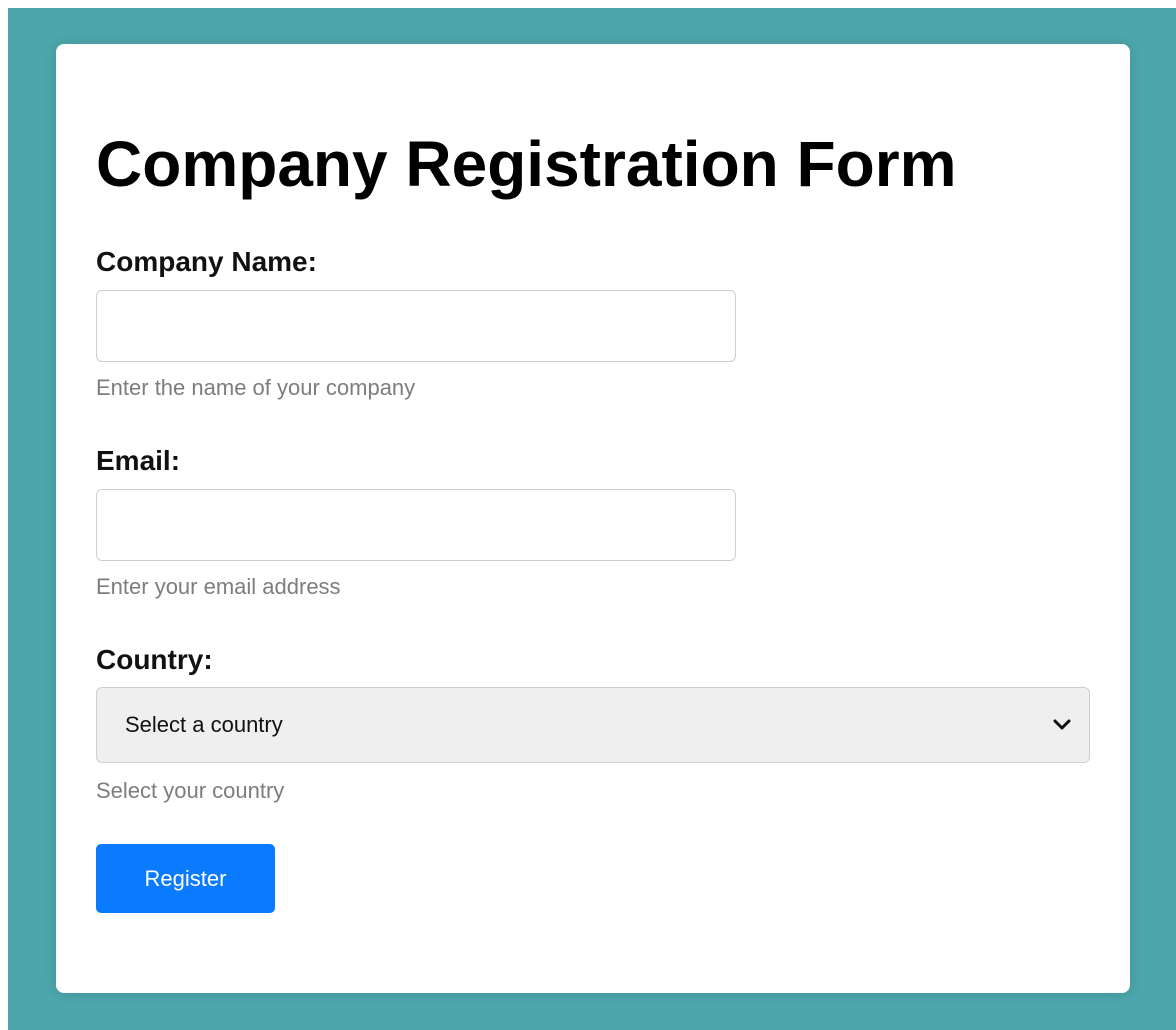  What do you see at coordinates (593, 725) in the screenshot?
I see `country-select: Select a country` at bounding box center [593, 725].